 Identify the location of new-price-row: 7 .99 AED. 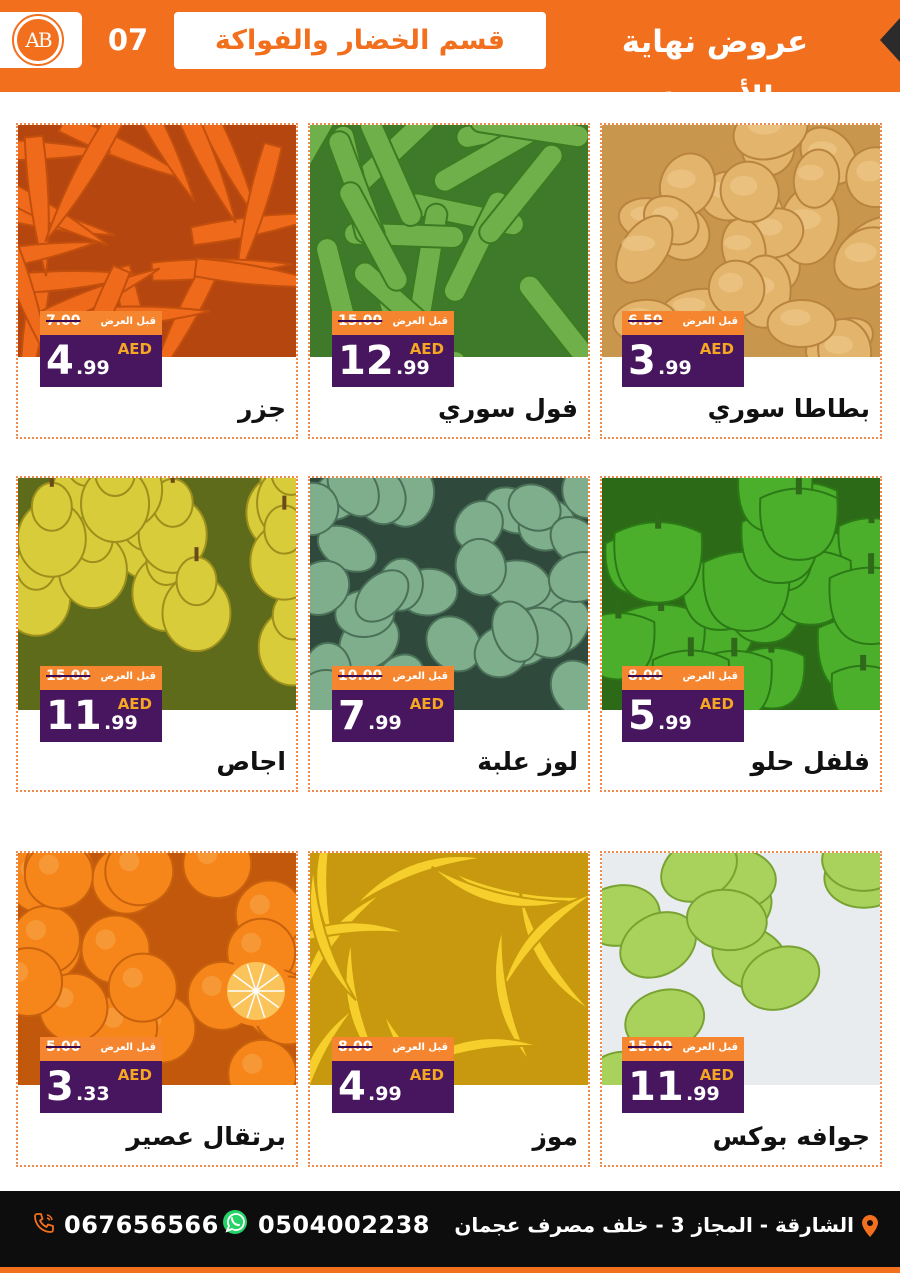
(393, 716).